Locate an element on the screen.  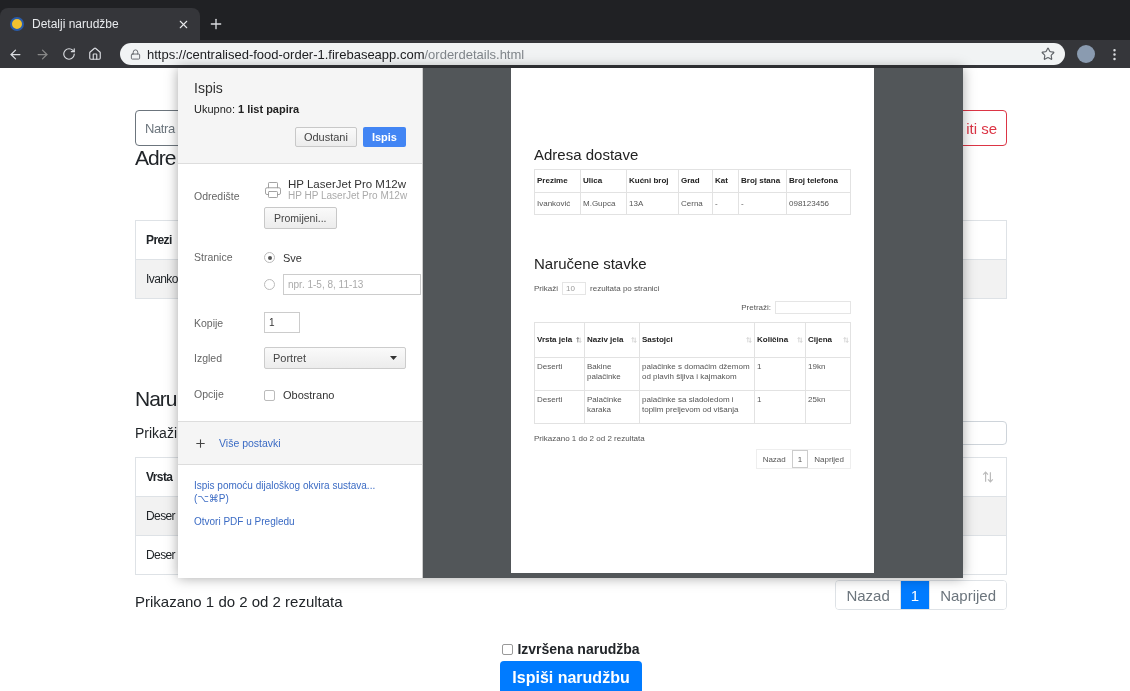
avatar-icon is located at coordinates (1086, 54).